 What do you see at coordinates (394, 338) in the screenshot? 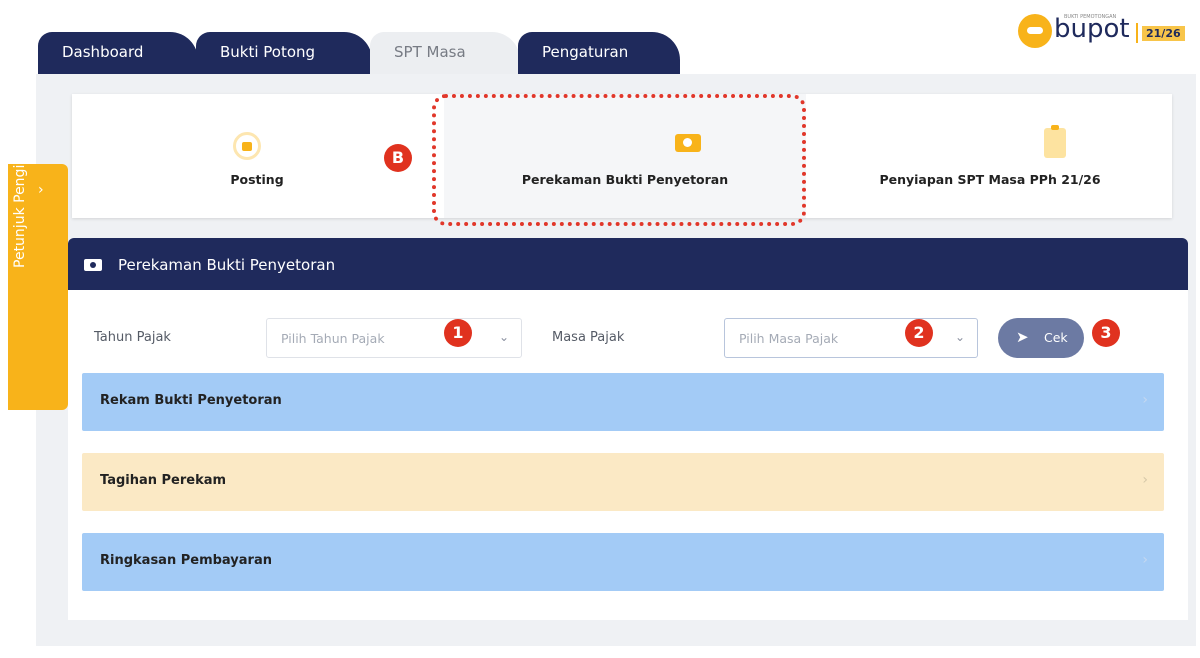
I see `tahun-pajak-select: Pilih Tahun Pajak ⌄` at bounding box center [394, 338].